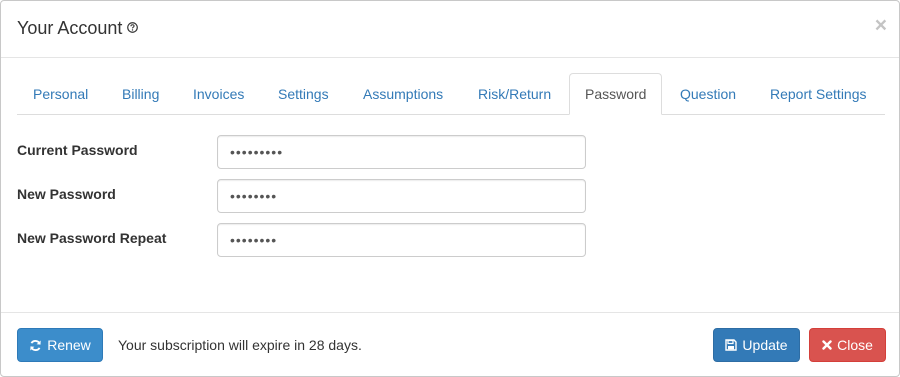  Describe the element at coordinates (133, 27) in the screenshot. I see `question-circle-icon` at that location.